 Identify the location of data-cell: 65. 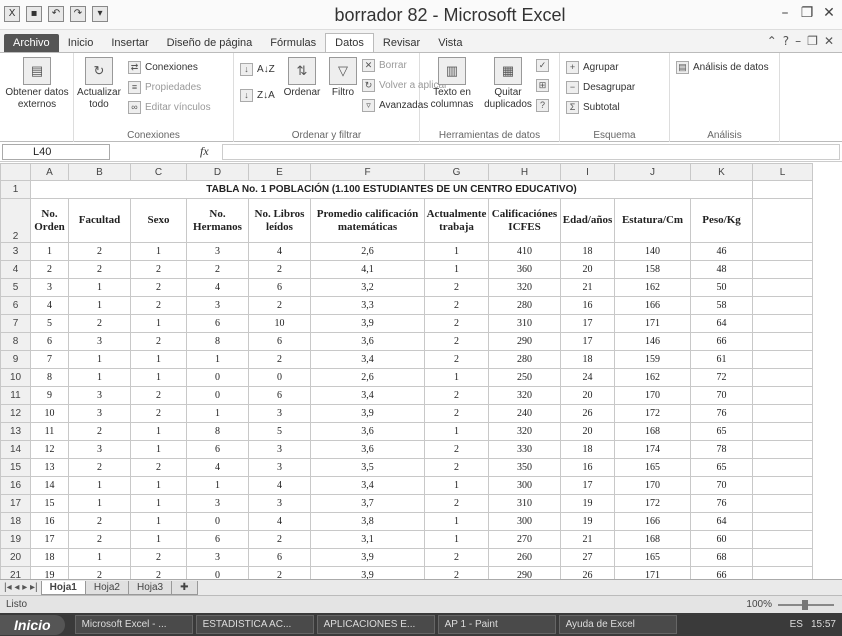
(721, 431).